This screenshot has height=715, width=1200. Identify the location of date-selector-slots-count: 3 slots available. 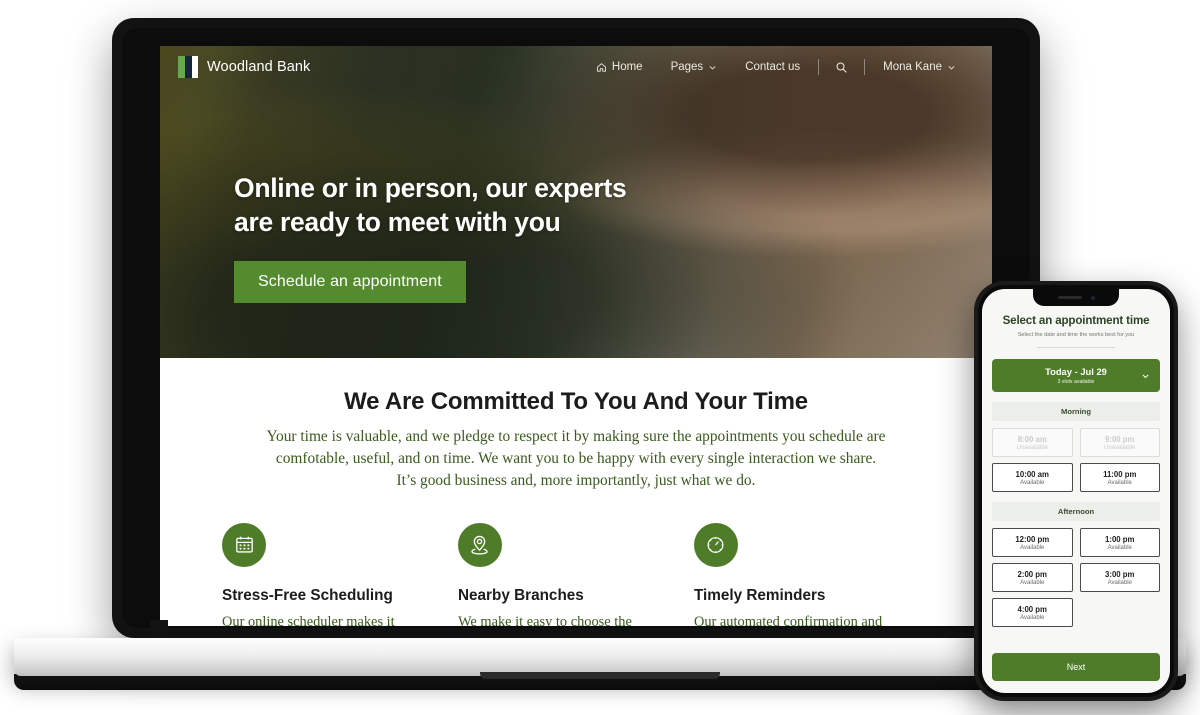
(1076, 382).